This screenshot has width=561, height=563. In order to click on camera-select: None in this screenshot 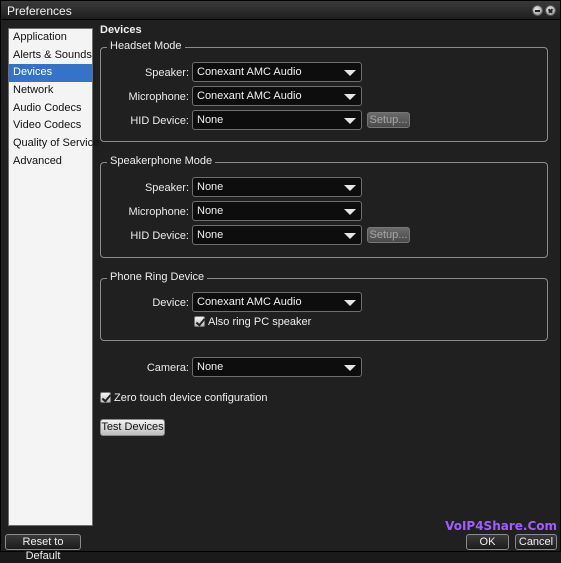, I will do `click(277, 367)`.